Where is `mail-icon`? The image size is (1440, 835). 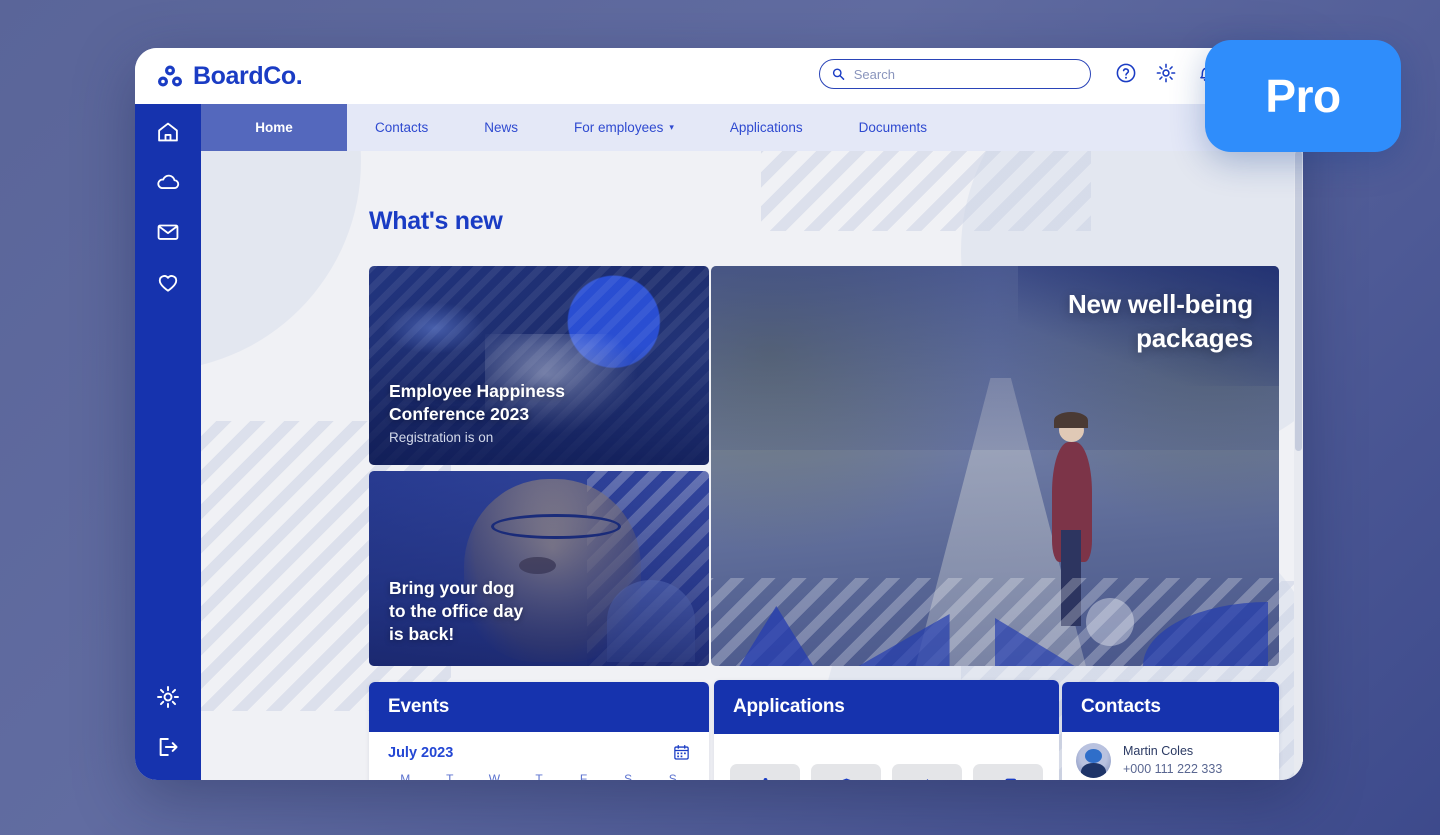
mail-icon is located at coordinates (168, 232).